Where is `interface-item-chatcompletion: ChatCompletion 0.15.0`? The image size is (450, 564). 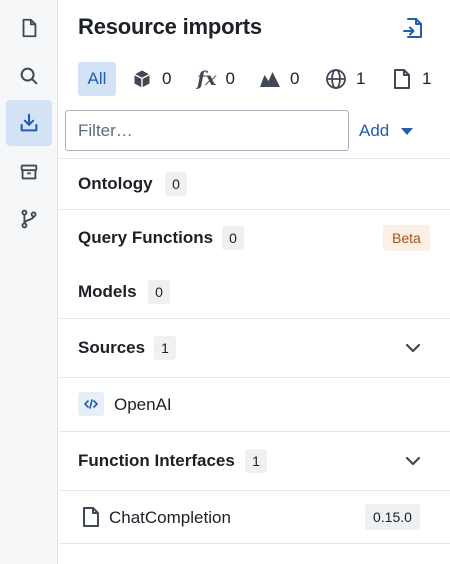 interface-item-chatcompletion: ChatCompletion 0.15.0 is located at coordinates (254, 517).